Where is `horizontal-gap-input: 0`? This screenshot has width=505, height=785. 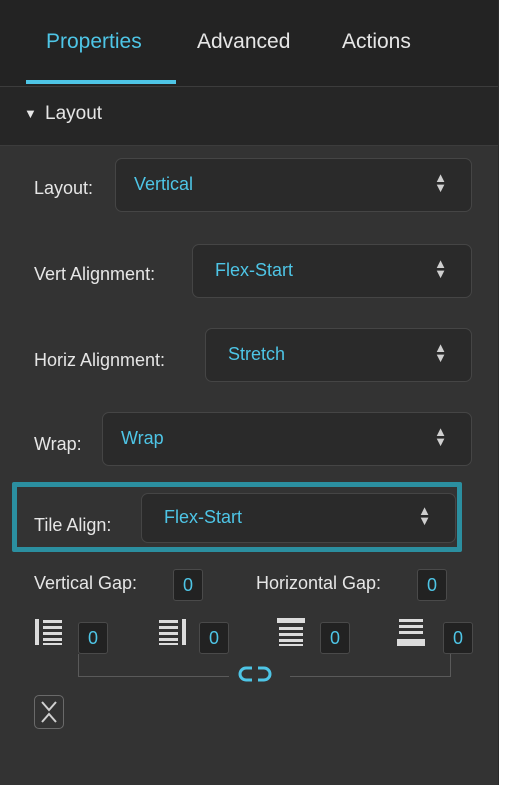
horizontal-gap-input: 0 is located at coordinates (432, 585).